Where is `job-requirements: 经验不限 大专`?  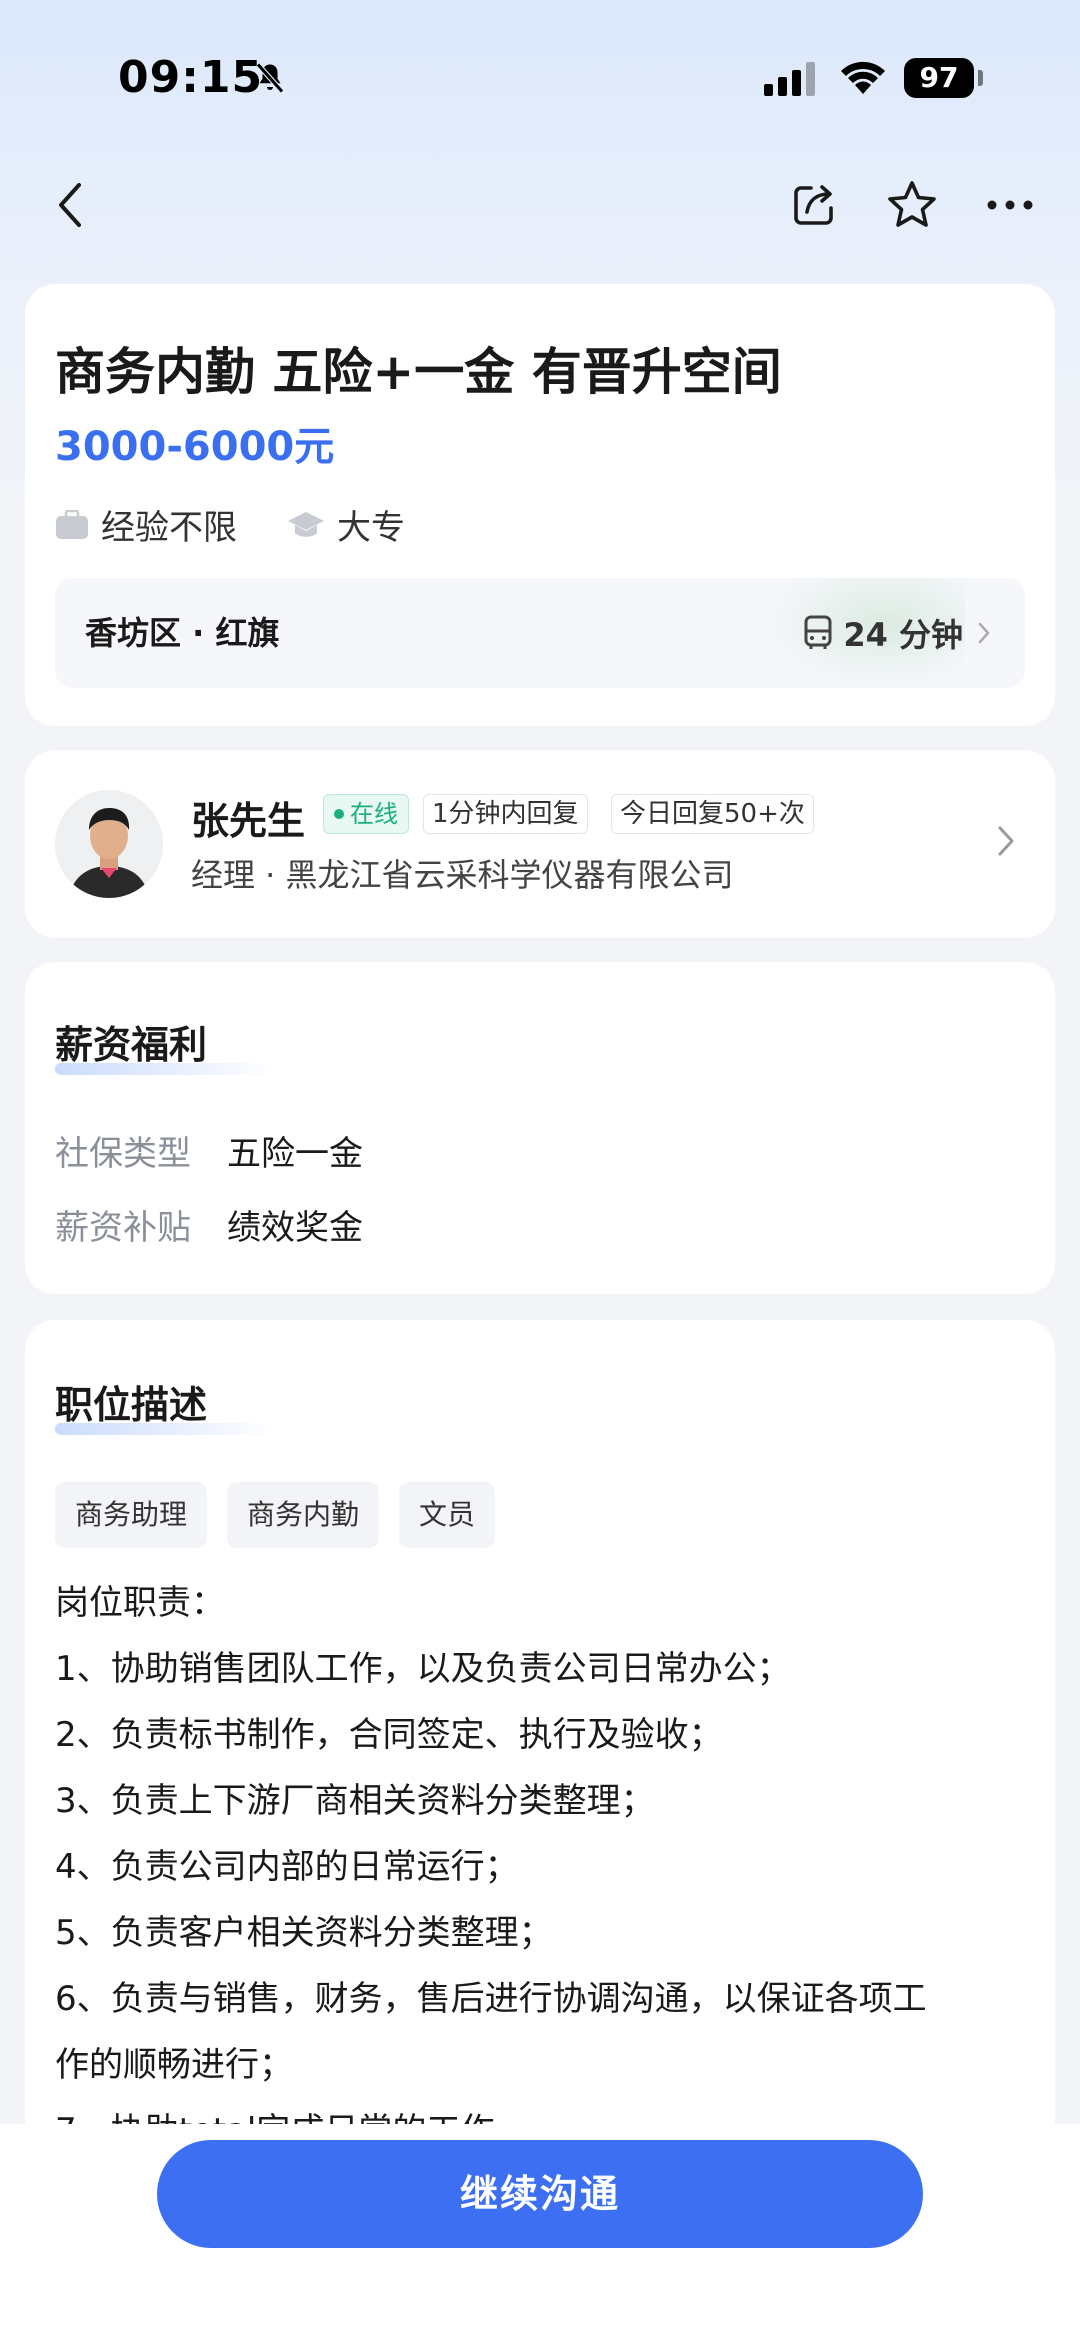 job-requirements: 经验不限 大专 is located at coordinates (255, 524).